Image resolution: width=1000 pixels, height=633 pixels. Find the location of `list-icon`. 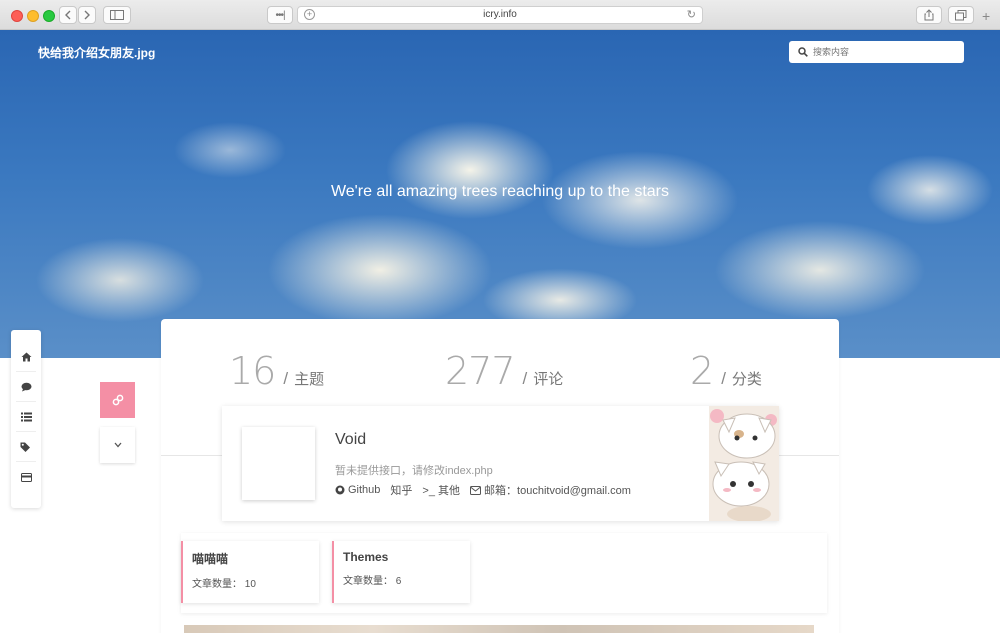

list-icon is located at coordinates (26, 416).